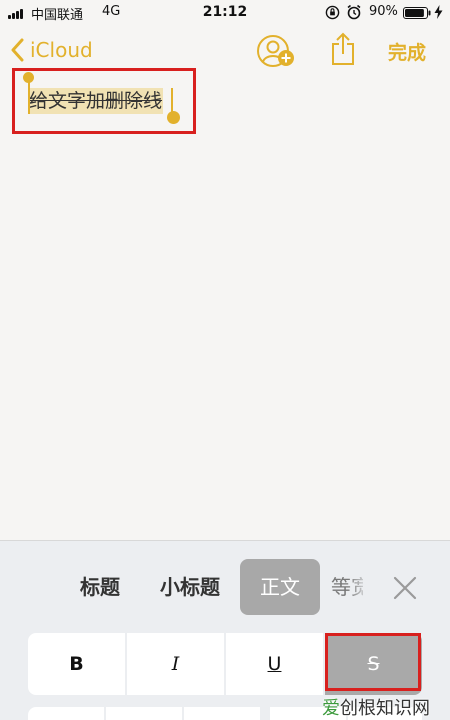  What do you see at coordinates (96, 101) in the screenshot?
I see `note-selected-text: 给文字加删除线` at bounding box center [96, 101].